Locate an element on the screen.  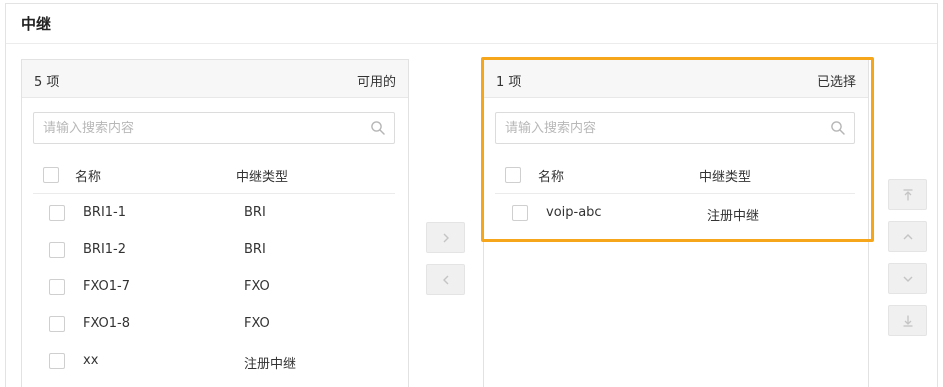
table-row: FXO1-7 FXO is located at coordinates (214, 287).